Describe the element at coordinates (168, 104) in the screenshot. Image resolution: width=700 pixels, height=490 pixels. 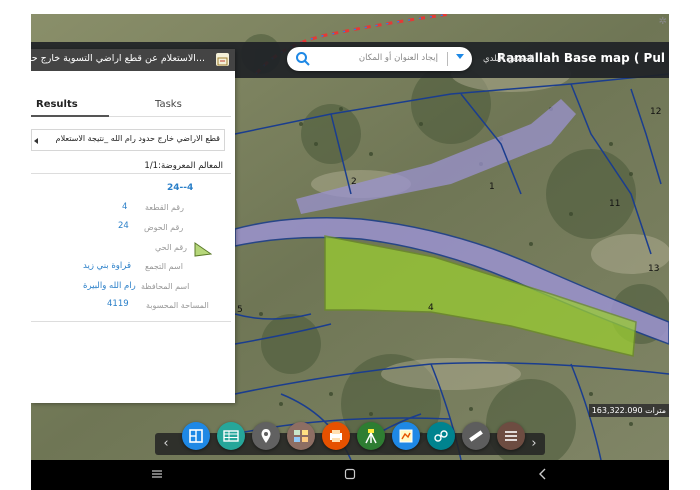
I see `tab-tasks: Tasks` at that location.